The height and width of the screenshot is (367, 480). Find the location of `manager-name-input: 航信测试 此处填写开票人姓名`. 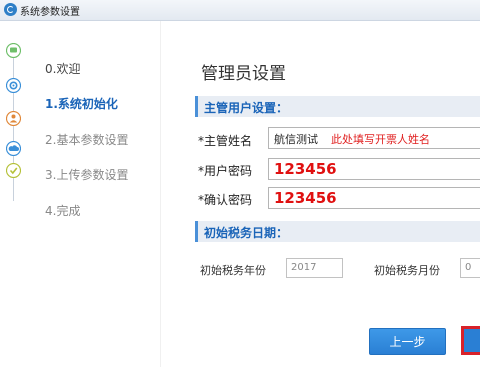

manager-name-input: 航信测试 此处填写开票人姓名 is located at coordinates (374, 138).